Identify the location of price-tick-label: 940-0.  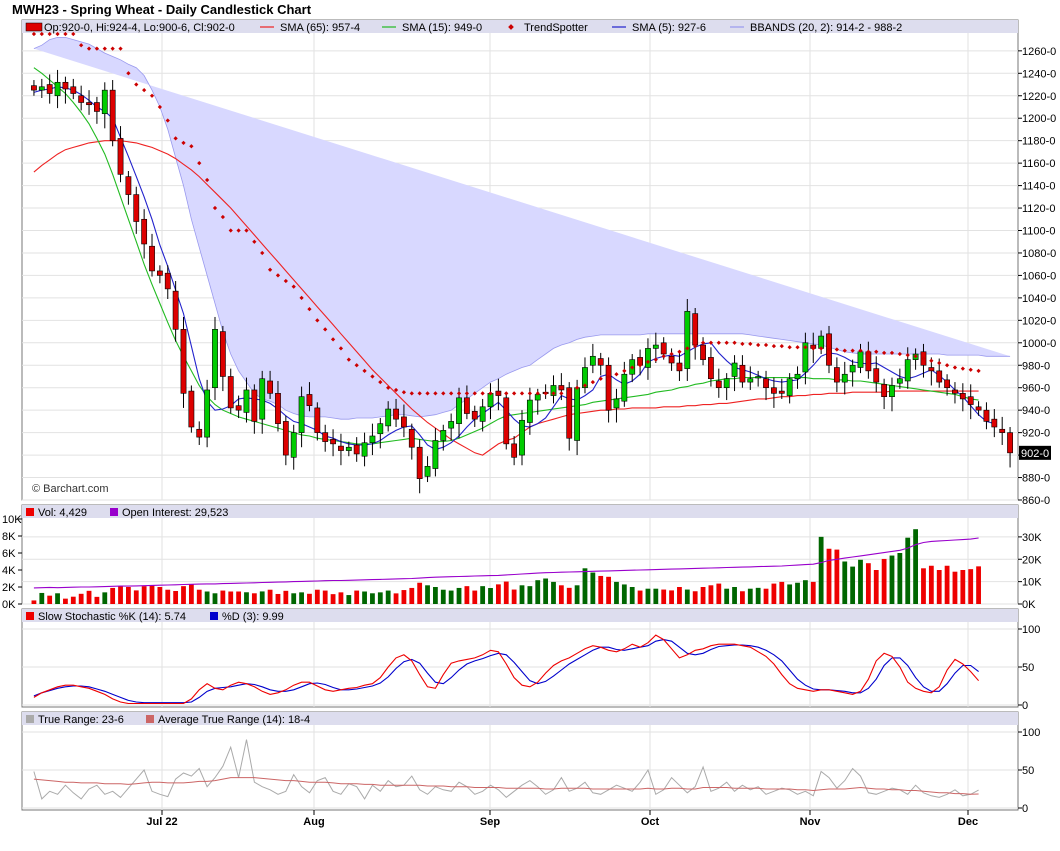
(1036, 411).